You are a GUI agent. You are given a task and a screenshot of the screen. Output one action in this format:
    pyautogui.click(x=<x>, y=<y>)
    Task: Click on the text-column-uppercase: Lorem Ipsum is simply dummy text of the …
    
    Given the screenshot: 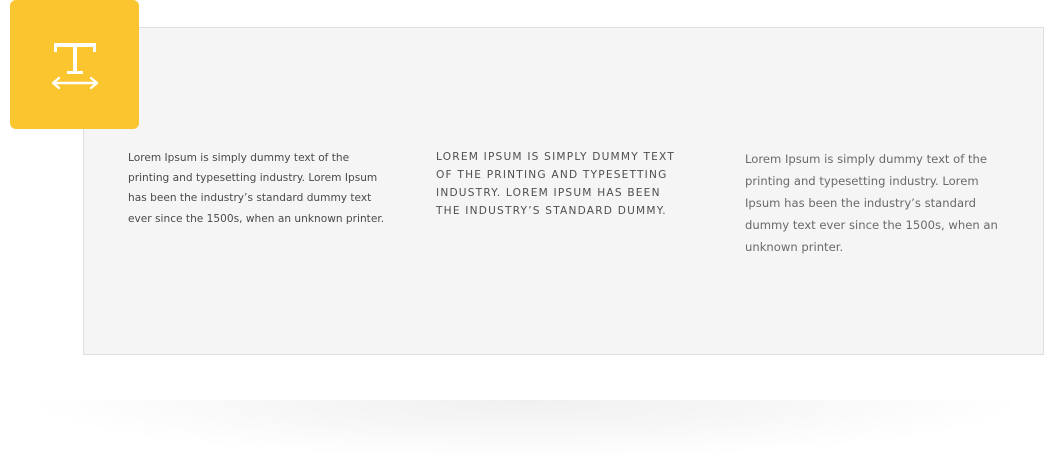 What is the action you would take?
    pyautogui.click(x=555, y=184)
    